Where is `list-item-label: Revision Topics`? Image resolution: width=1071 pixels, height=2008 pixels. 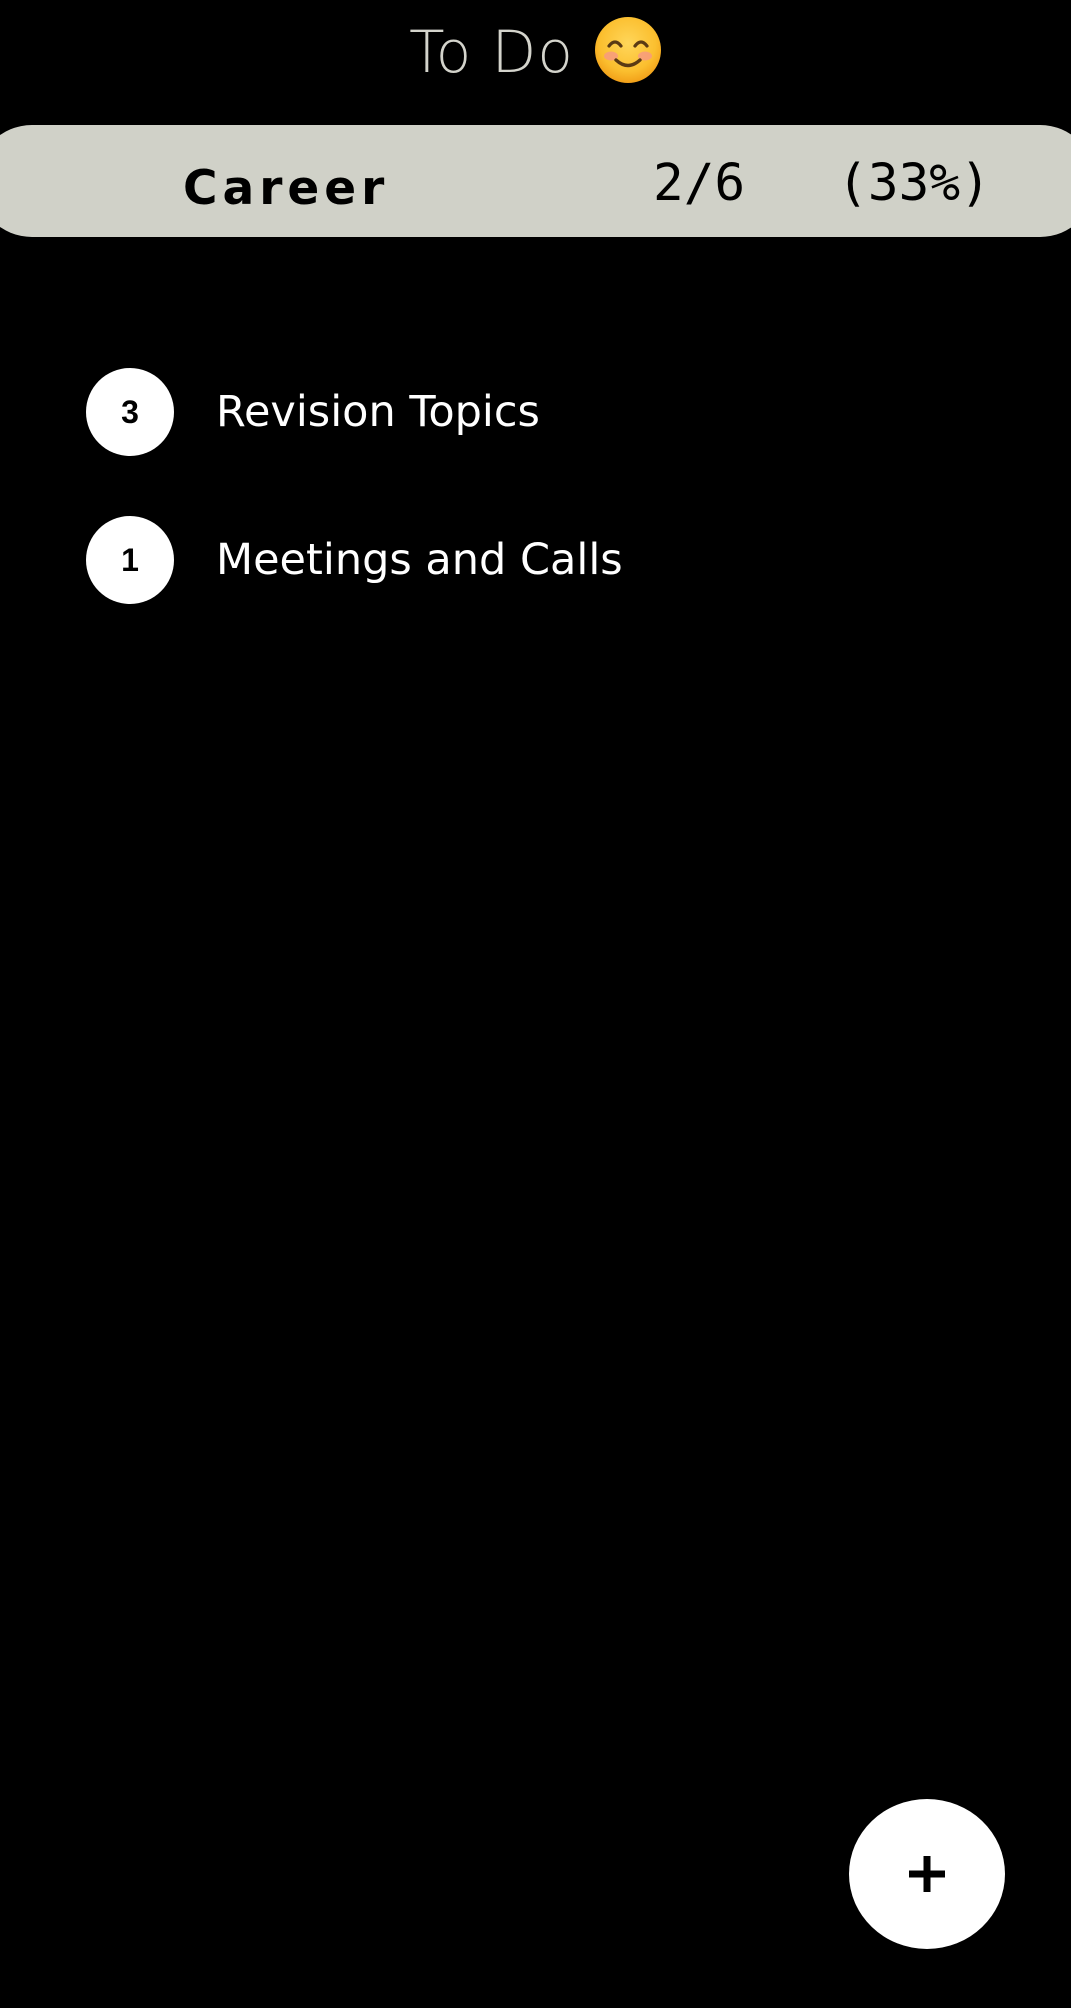
list-item-label: Revision Topics is located at coordinates (378, 412).